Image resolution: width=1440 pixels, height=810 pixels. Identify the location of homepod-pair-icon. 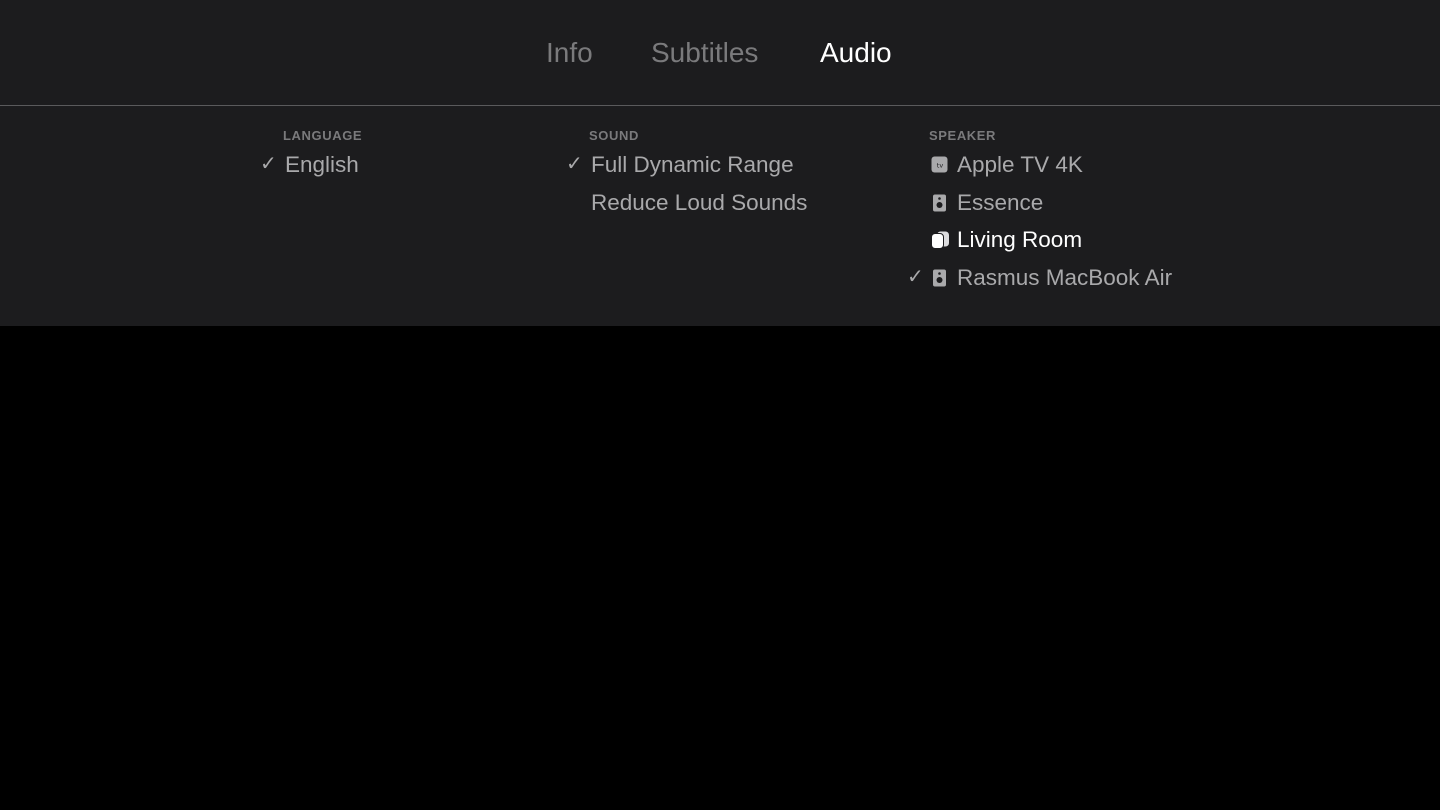
(940, 240).